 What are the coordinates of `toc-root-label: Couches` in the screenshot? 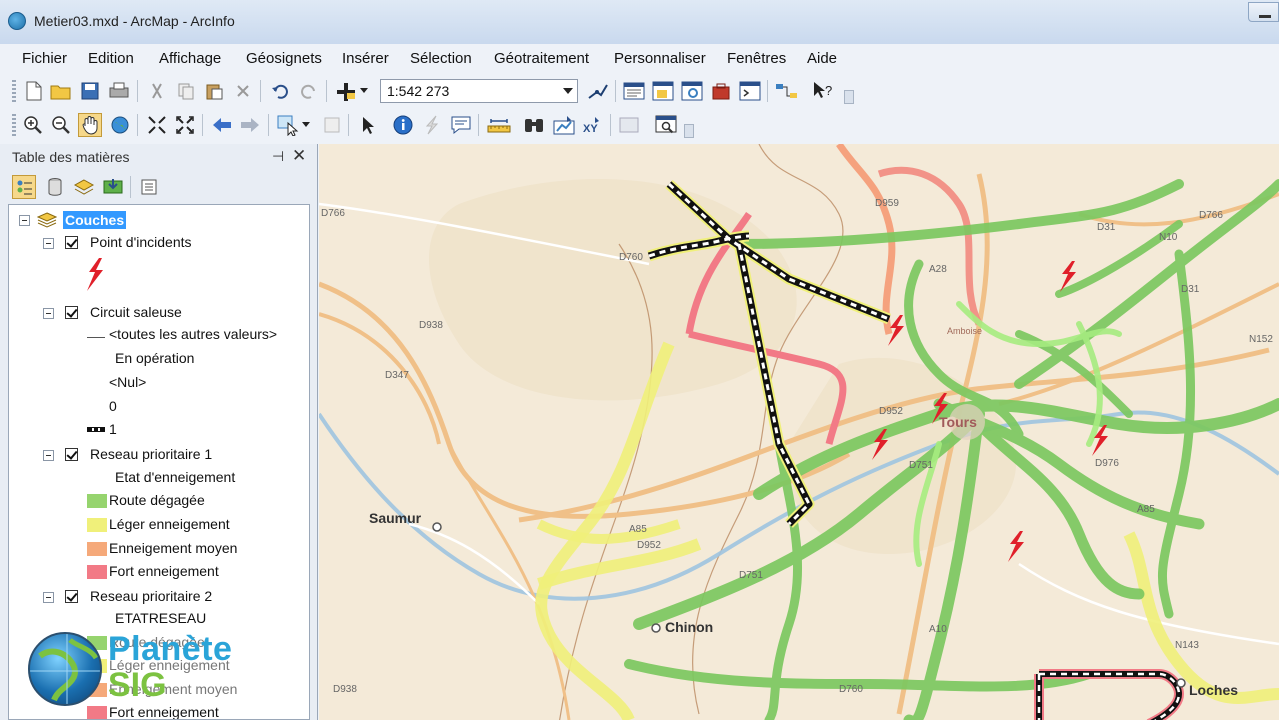 It's located at (95, 220).